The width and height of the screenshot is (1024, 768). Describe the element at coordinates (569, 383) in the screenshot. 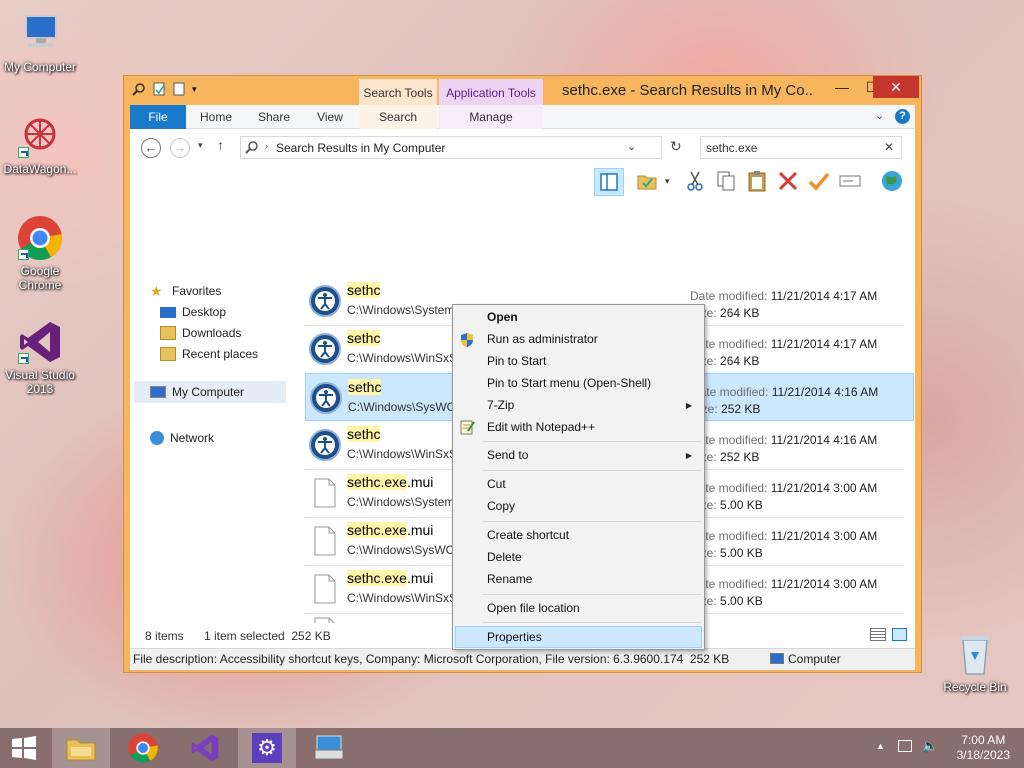

I see `menu-item-pin-to-start-menu: Pin to Start menu (Open-Shell)` at that location.